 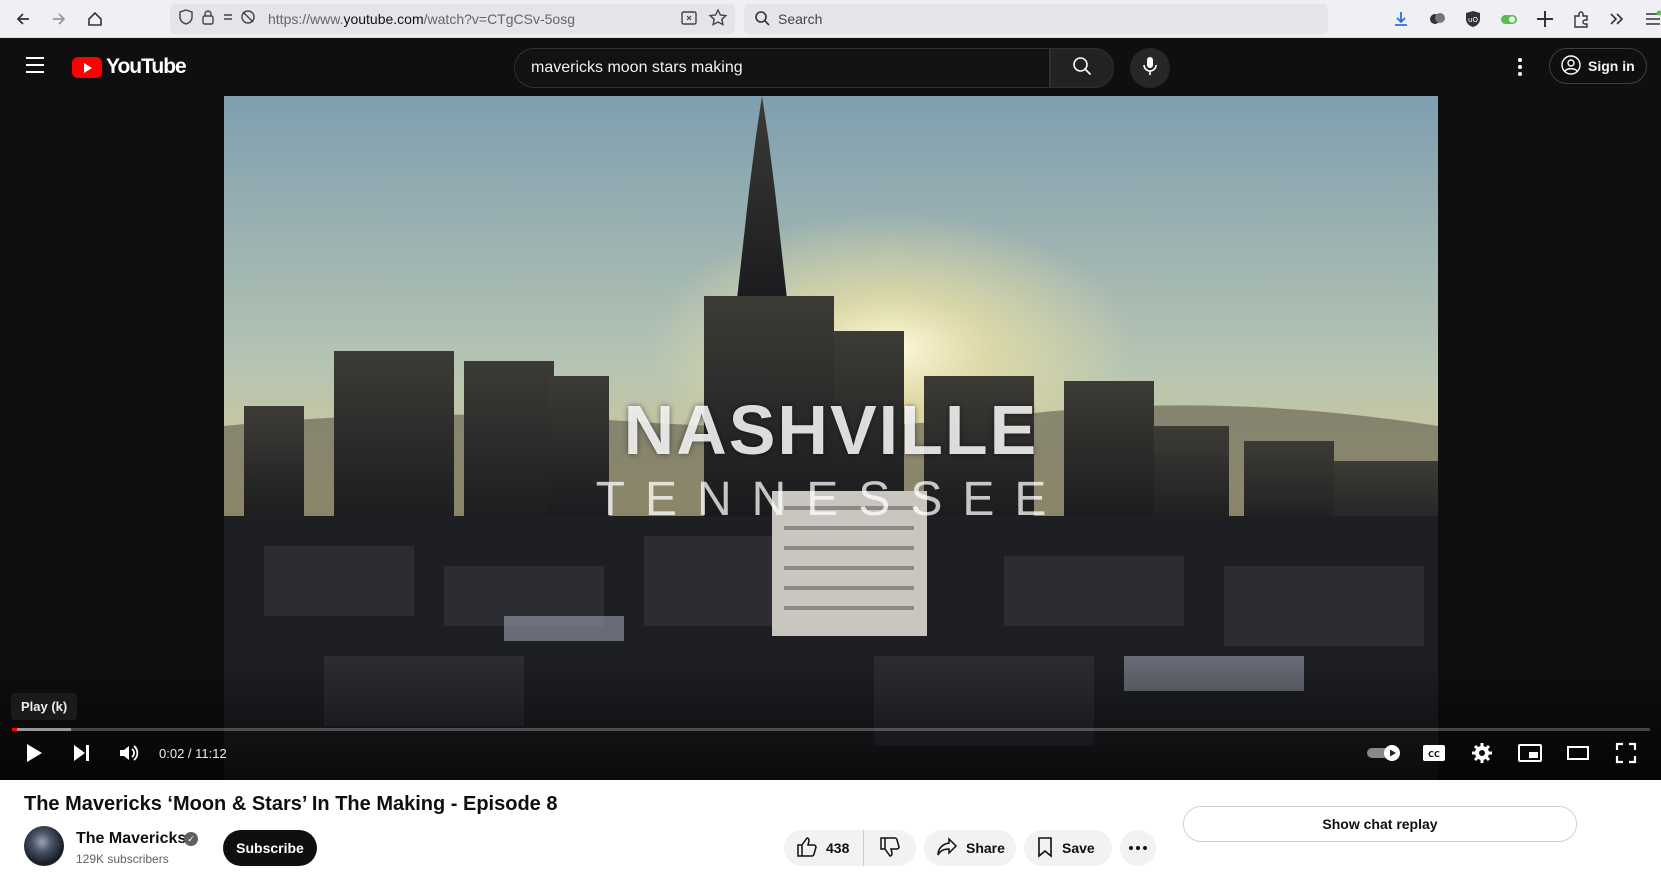 What do you see at coordinates (830, 718) in the screenshot?
I see `controls-gradient` at bounding box center [830, 718].